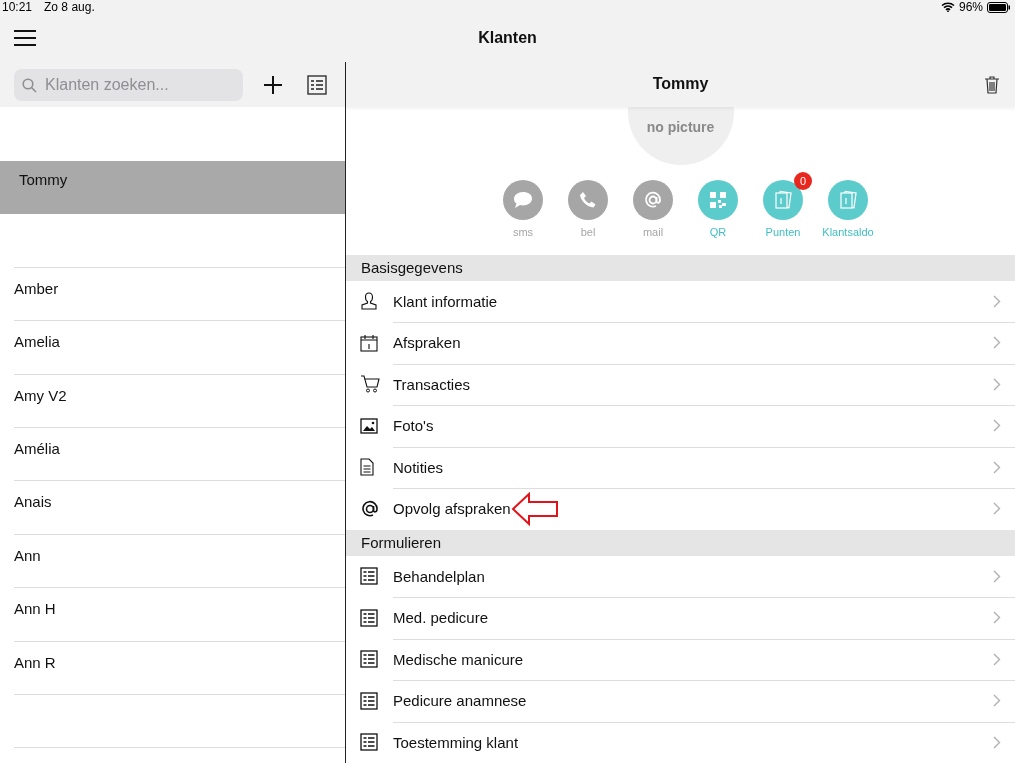  Describe the element at coordinates (680, 509) in the screenshot. I see `menu-row: Opvolg afspraken` at that location.